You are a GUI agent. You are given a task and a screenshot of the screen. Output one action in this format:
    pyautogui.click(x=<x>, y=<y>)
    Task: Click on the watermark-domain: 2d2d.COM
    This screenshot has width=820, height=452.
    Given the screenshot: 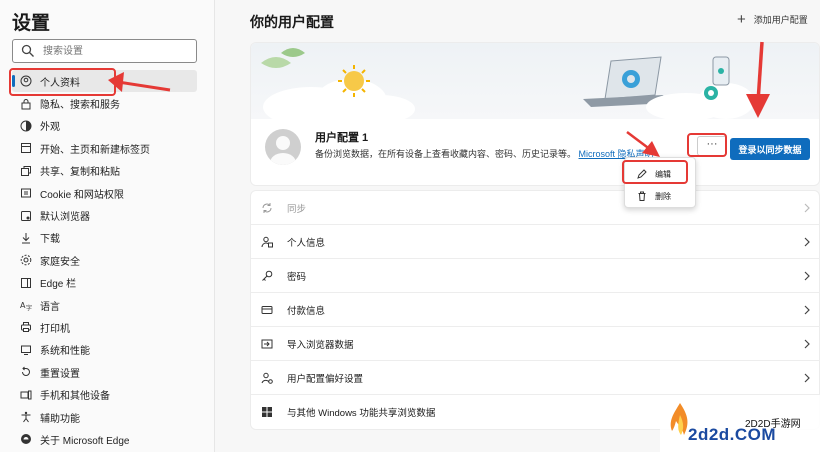 What is the action you would take?
    pyautogui.click(x=732, y=434)
    